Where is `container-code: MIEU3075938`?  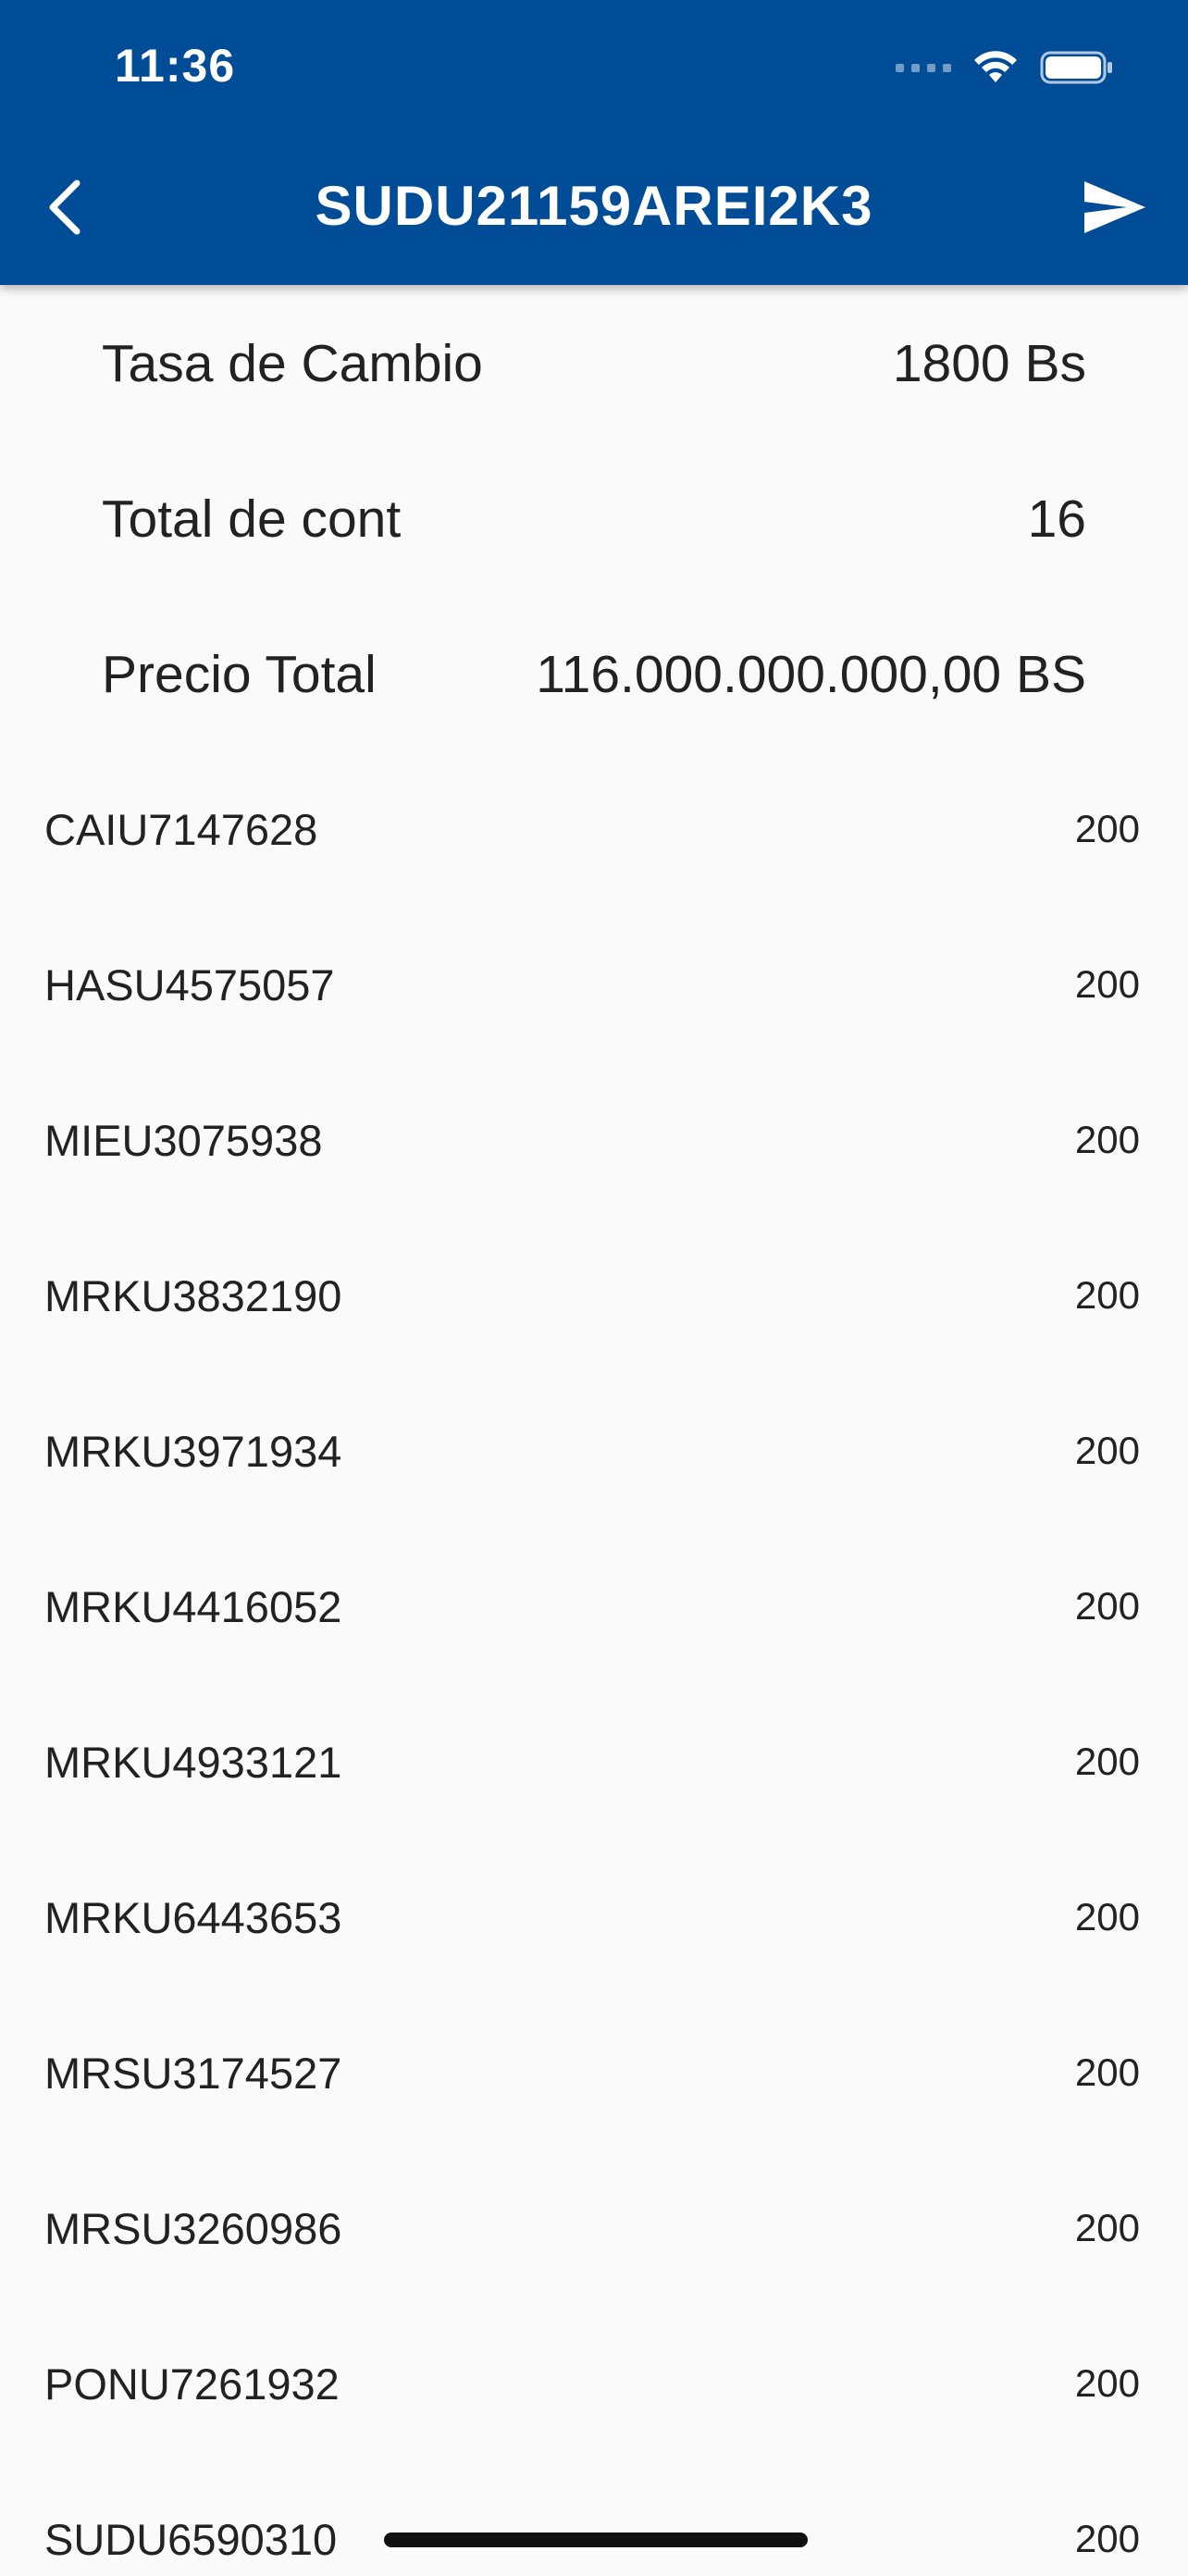 container-code: MIEU3075938 is located at coordinates (184, 1140).